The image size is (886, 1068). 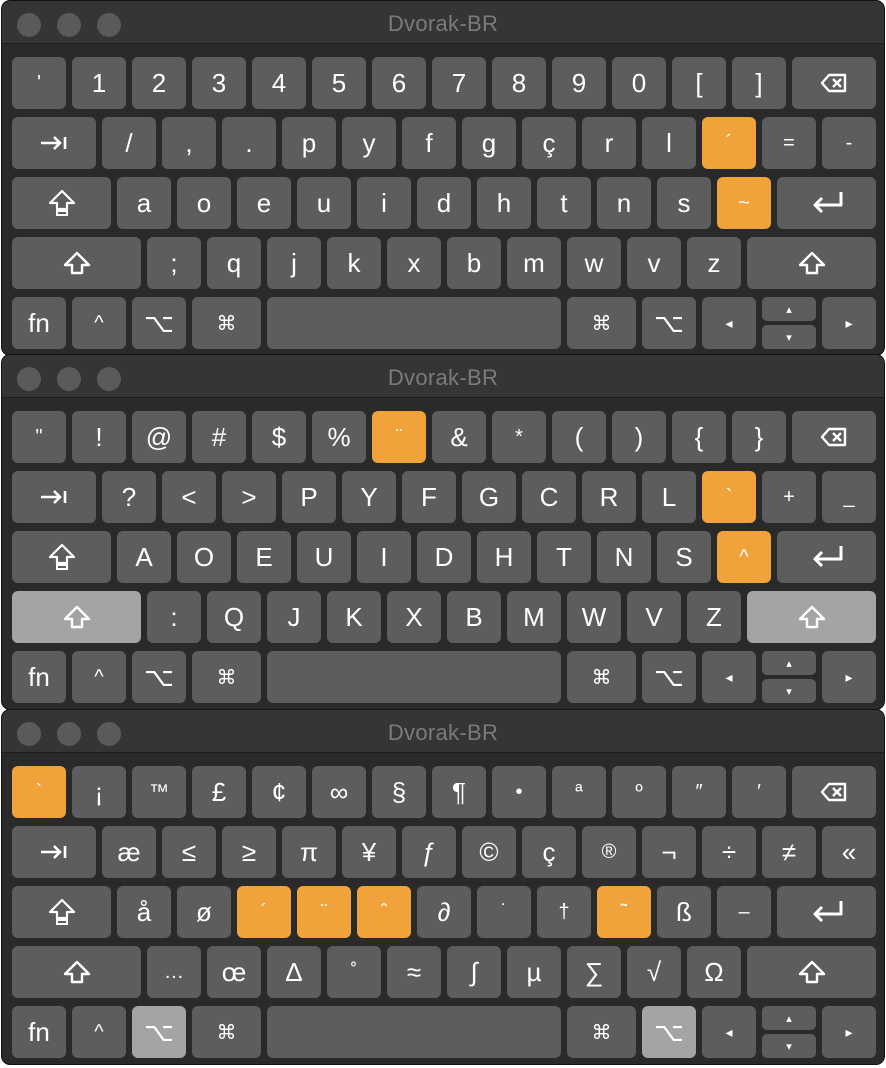 I want to click on key-w3-r1-c4: £, so click(x=219, y=792).